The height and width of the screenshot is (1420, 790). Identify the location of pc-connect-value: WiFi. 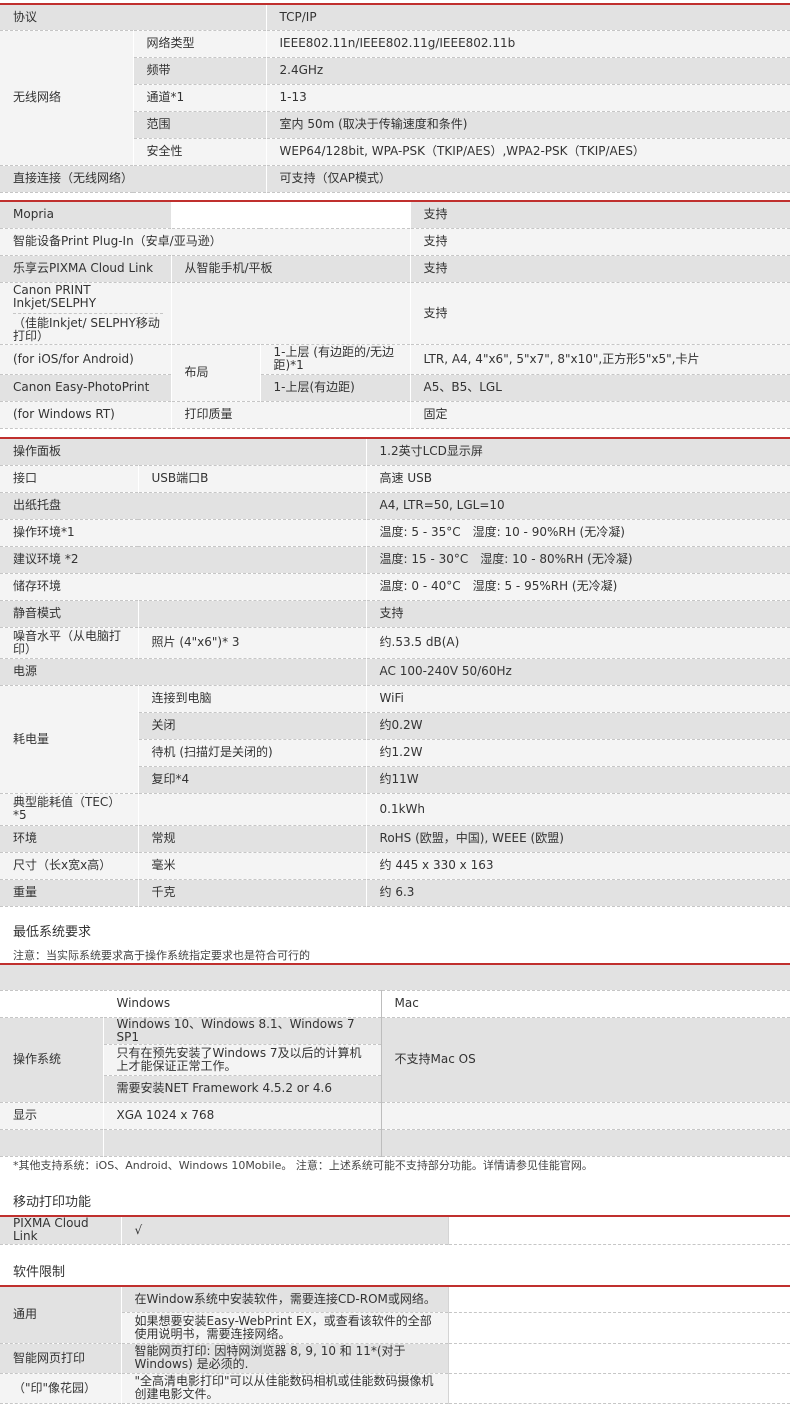
(578, 699).